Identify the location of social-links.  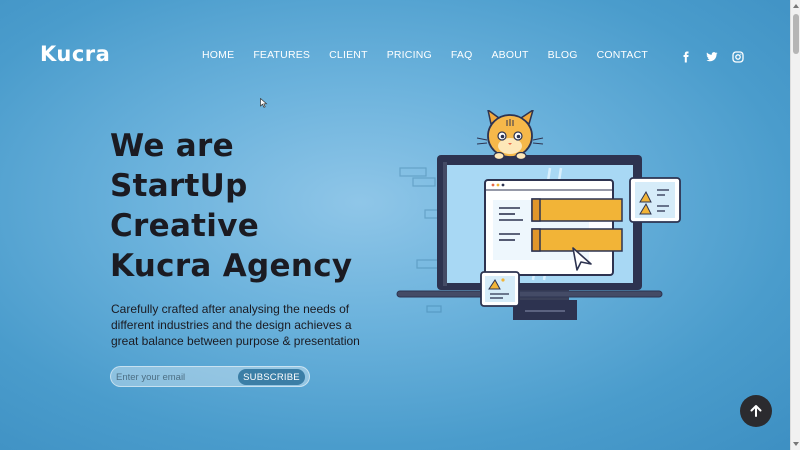
(712, 55).